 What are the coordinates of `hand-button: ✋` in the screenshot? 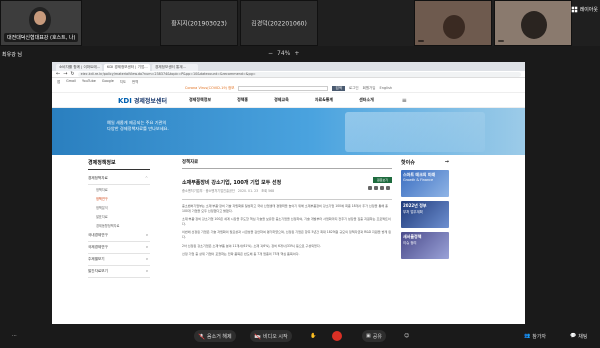 It's located at (313, 336).